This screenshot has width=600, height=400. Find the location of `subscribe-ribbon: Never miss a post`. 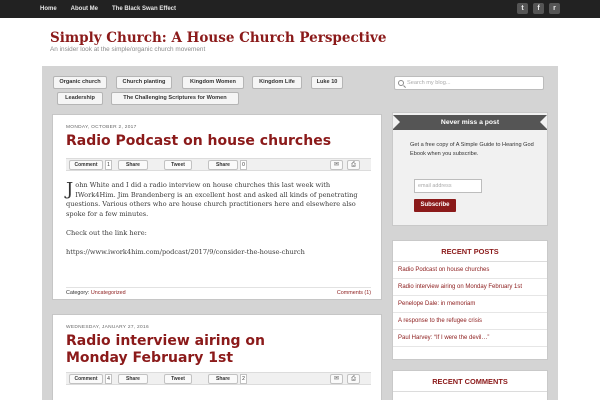

subscribe-ribbon: Never miss a post is located at coordinates (470, 122).